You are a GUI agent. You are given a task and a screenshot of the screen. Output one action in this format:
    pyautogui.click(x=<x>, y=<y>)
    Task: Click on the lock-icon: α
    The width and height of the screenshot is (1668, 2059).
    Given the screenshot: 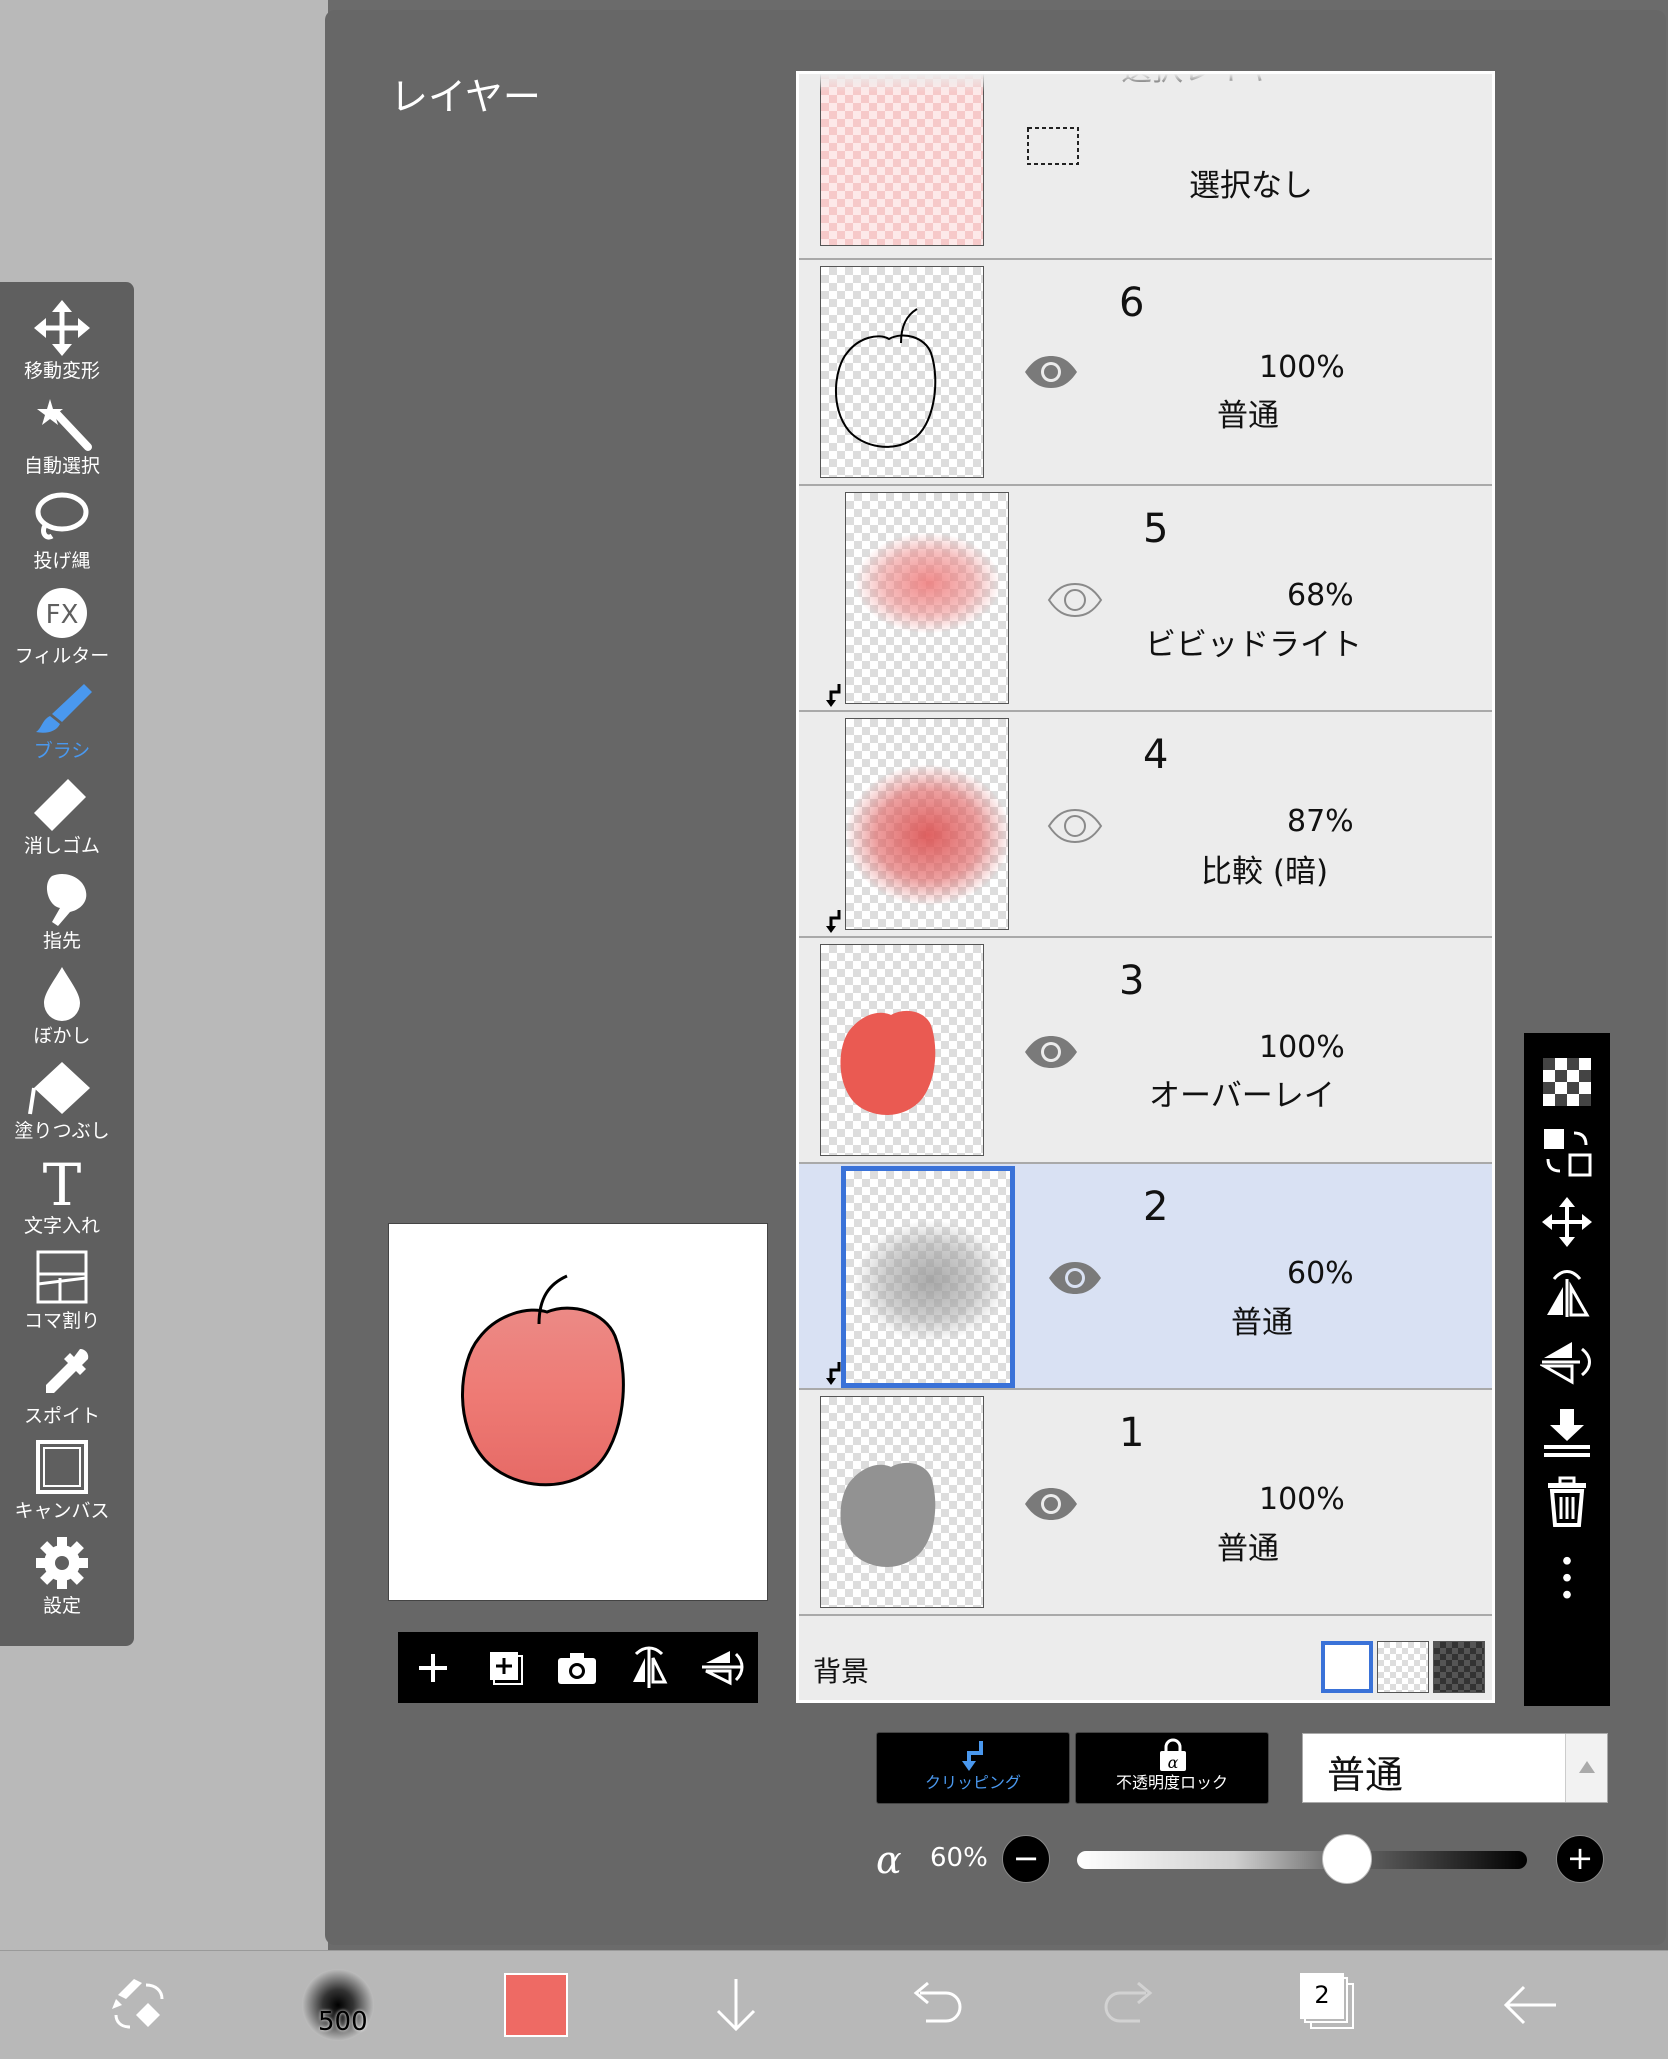 What is the action you would take?
    pyautogui.click(x=1173, y=1755)
    